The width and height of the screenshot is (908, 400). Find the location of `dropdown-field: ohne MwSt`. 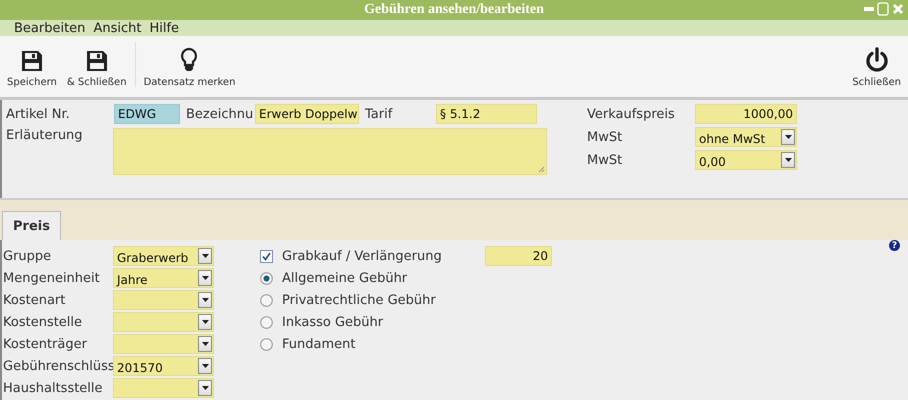

dropdown-field: ohne MwSt is located at coordinates (746, 137).